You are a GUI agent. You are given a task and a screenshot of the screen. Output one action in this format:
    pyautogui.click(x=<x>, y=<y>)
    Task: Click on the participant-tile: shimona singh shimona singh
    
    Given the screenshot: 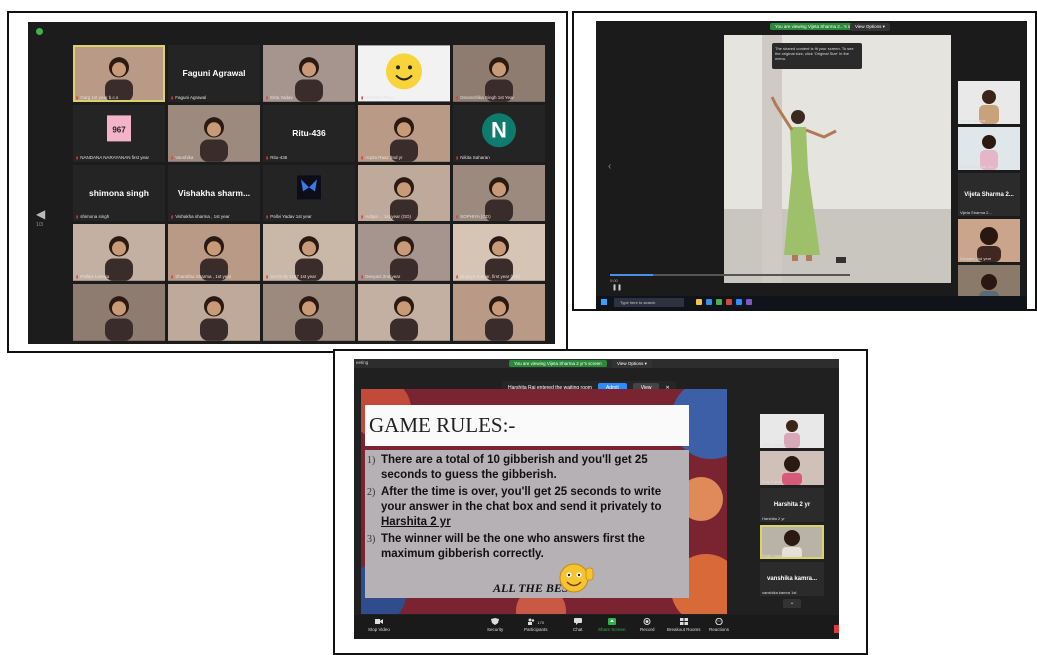 What is the action you would take?
    pyautogui.click(x=119, y=193)
    